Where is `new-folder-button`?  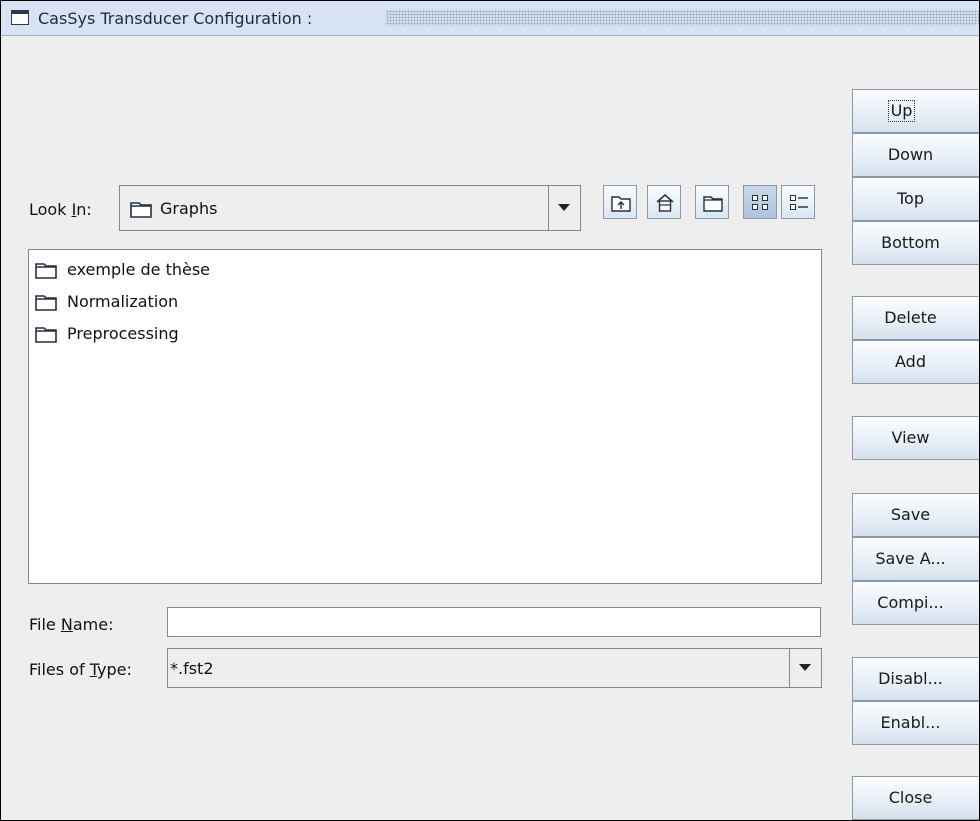
new-folder-button is located at coordinates (712, 202).